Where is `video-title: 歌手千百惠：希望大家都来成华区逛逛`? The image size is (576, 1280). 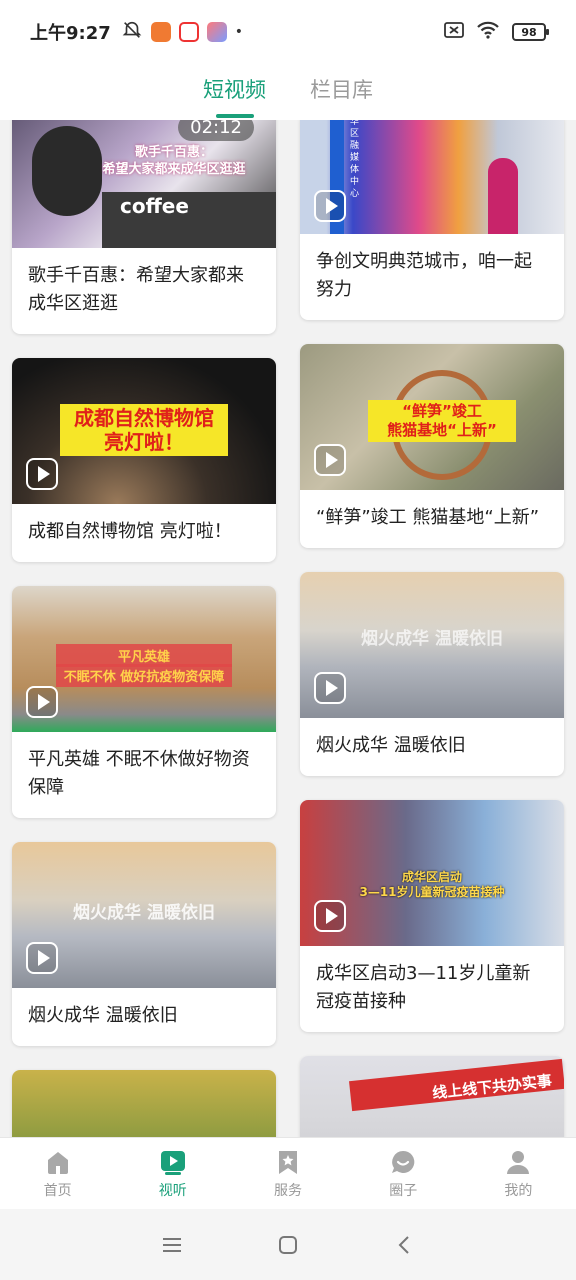
video-title: 歌手千百惠：希望大家都来成华区逛逛 is located at coordinates (136, 289).